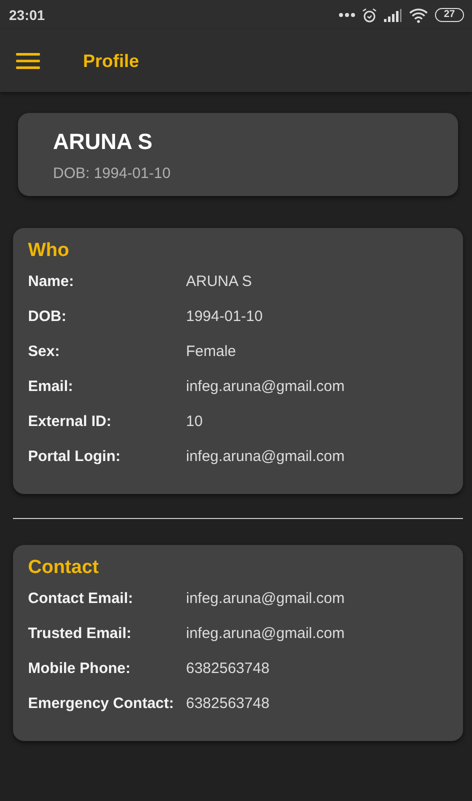 The width and height of the screenshot is (472, 801). Describe the element at coordinates (51, 387) in the screenshot. I see `field-label: Email:` at that location.